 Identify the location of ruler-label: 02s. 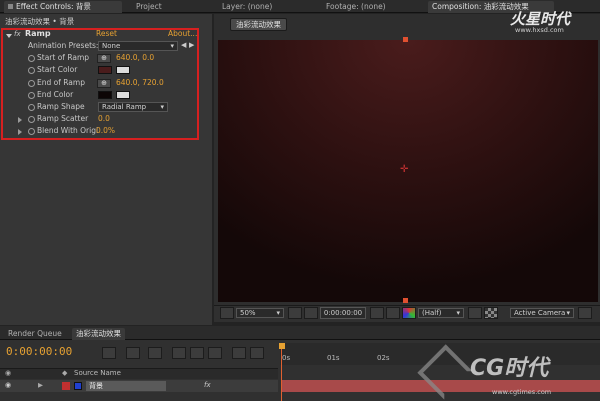
(383, 358).